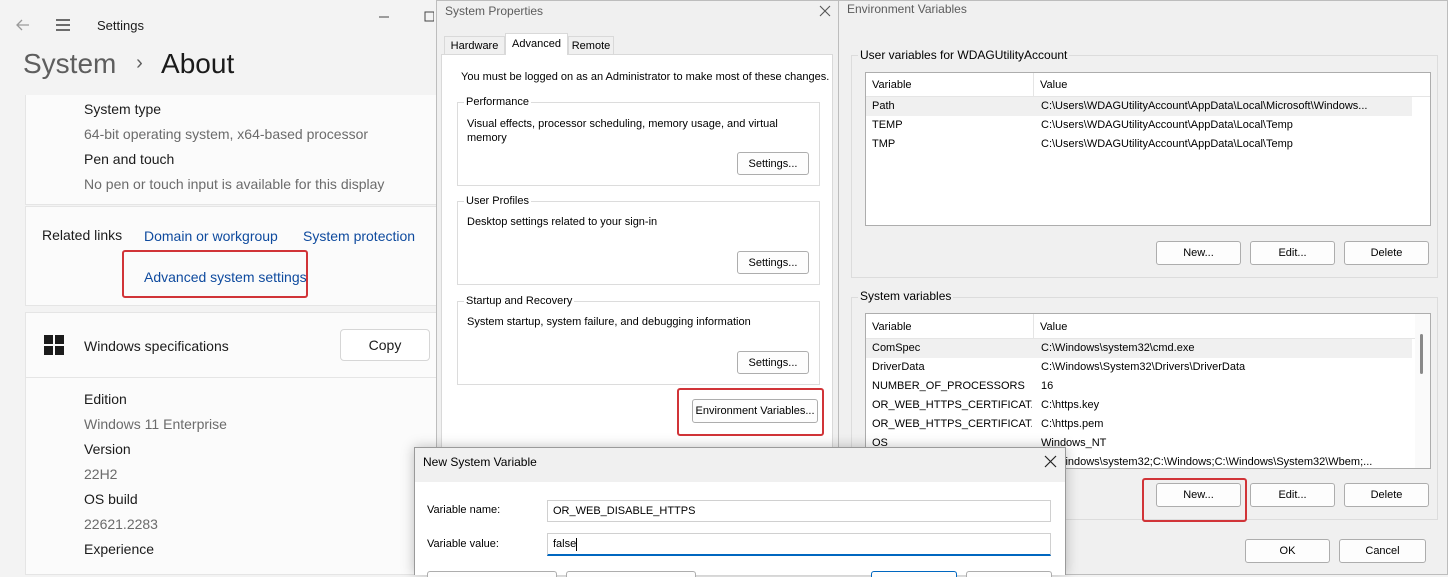 The height and width of the screenshot is (577, 1448). What do you see at coordinates (128, 64) in the screenshot?
I see `breadcrumb: System › About` at bounding box center [128, 64].